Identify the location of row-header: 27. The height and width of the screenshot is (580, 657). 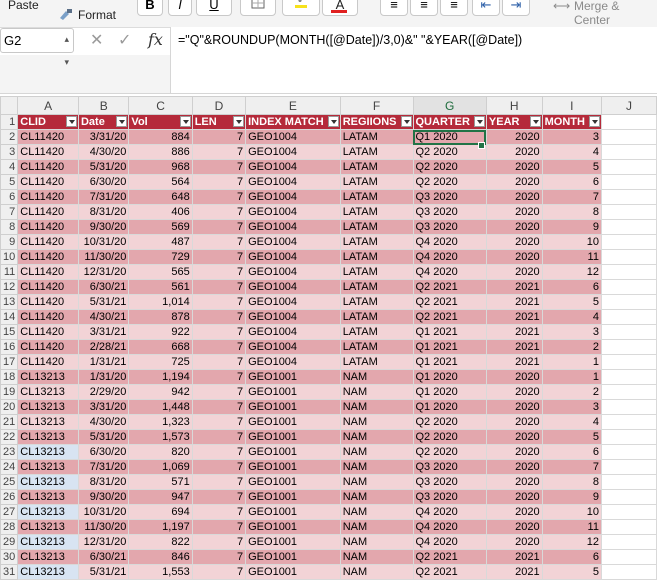
(9, 512).